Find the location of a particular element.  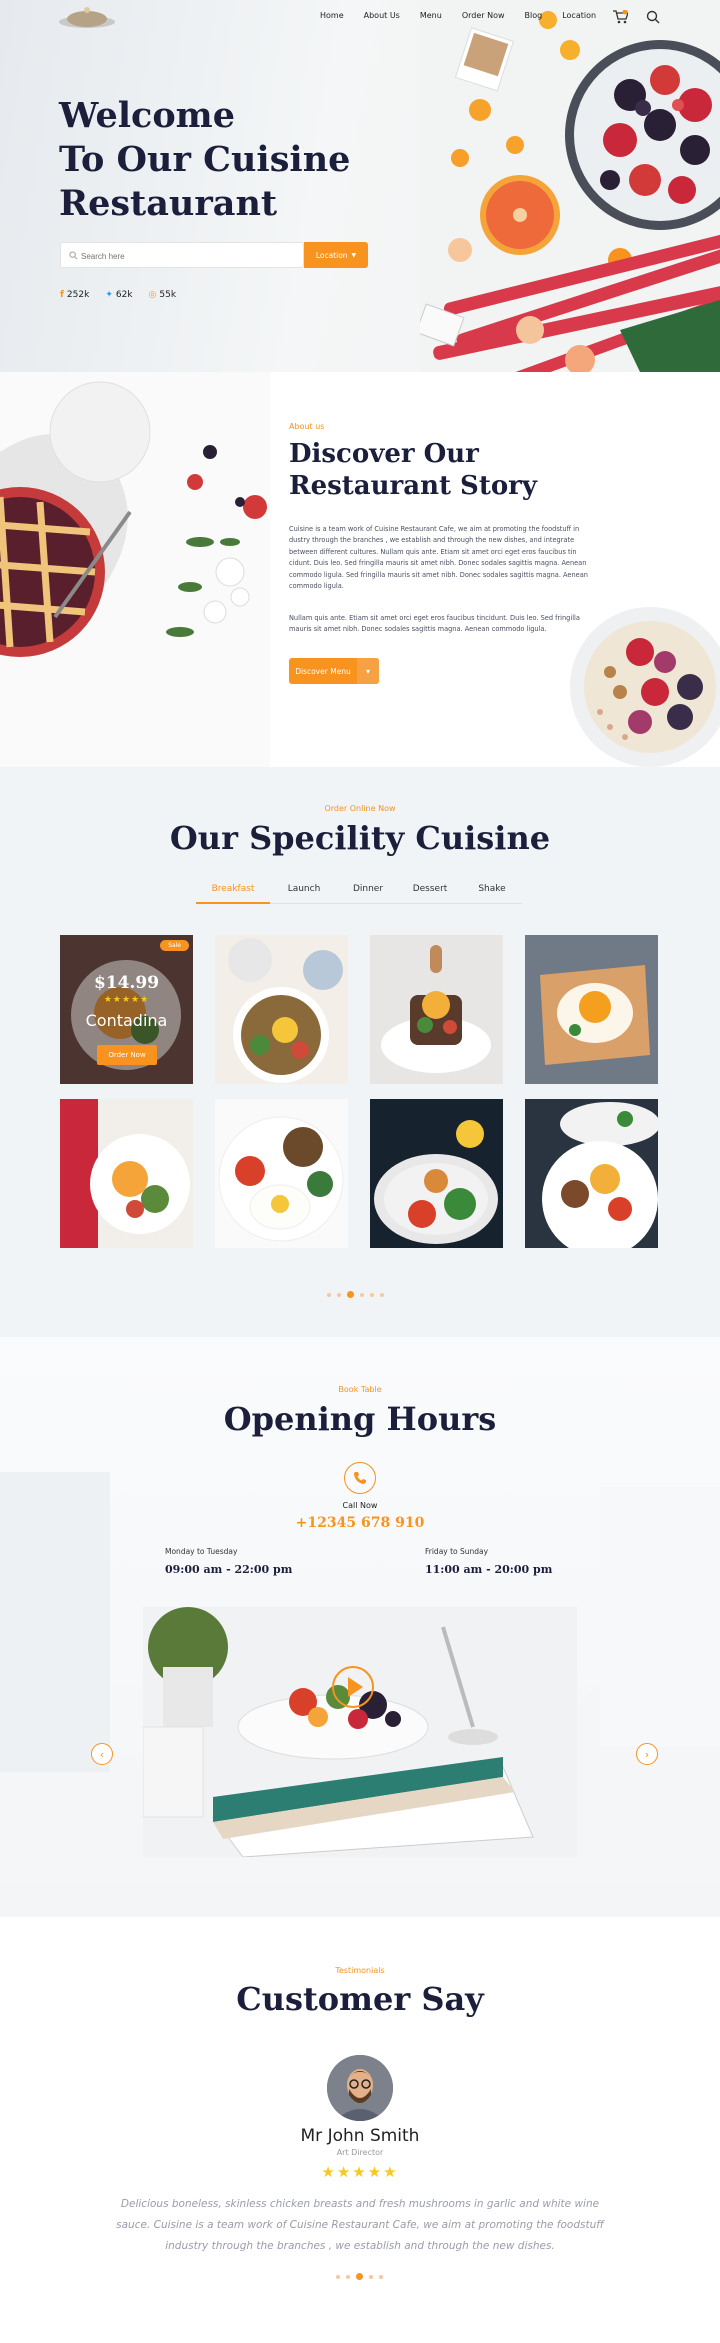

tab-shake: Shake is located at coordinates (492, 894).